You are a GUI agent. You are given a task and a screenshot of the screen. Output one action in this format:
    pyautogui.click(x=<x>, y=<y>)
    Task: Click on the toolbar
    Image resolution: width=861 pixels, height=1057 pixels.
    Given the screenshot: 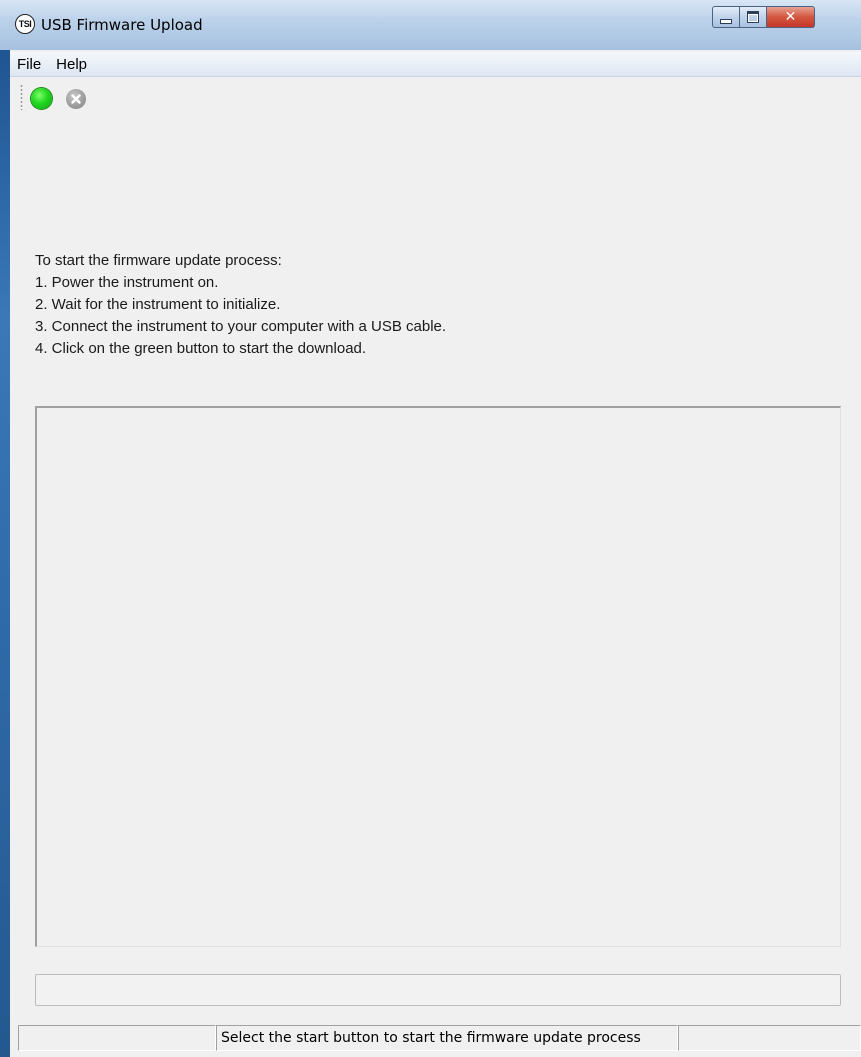 What is the action you would take?
    pyautogui.click(x=435, y=97)
    